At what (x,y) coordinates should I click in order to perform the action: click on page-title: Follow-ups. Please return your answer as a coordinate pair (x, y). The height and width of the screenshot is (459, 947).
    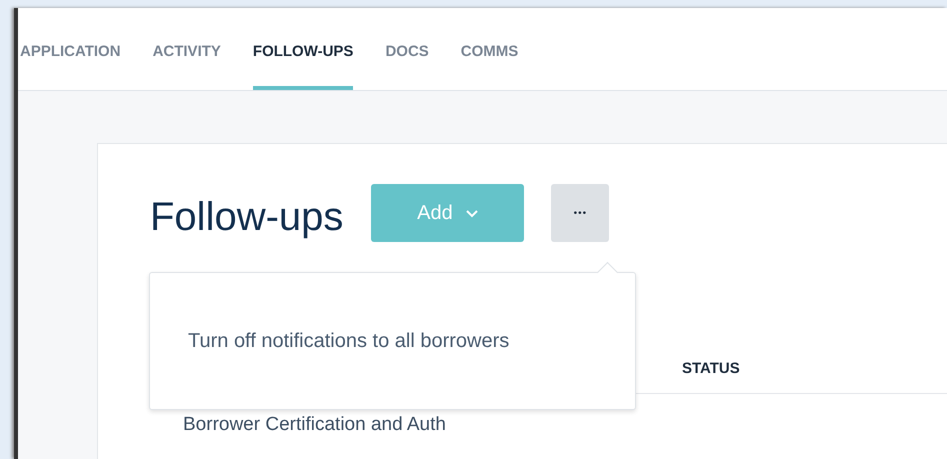
    Looking at the image, I should click on (247, 217).